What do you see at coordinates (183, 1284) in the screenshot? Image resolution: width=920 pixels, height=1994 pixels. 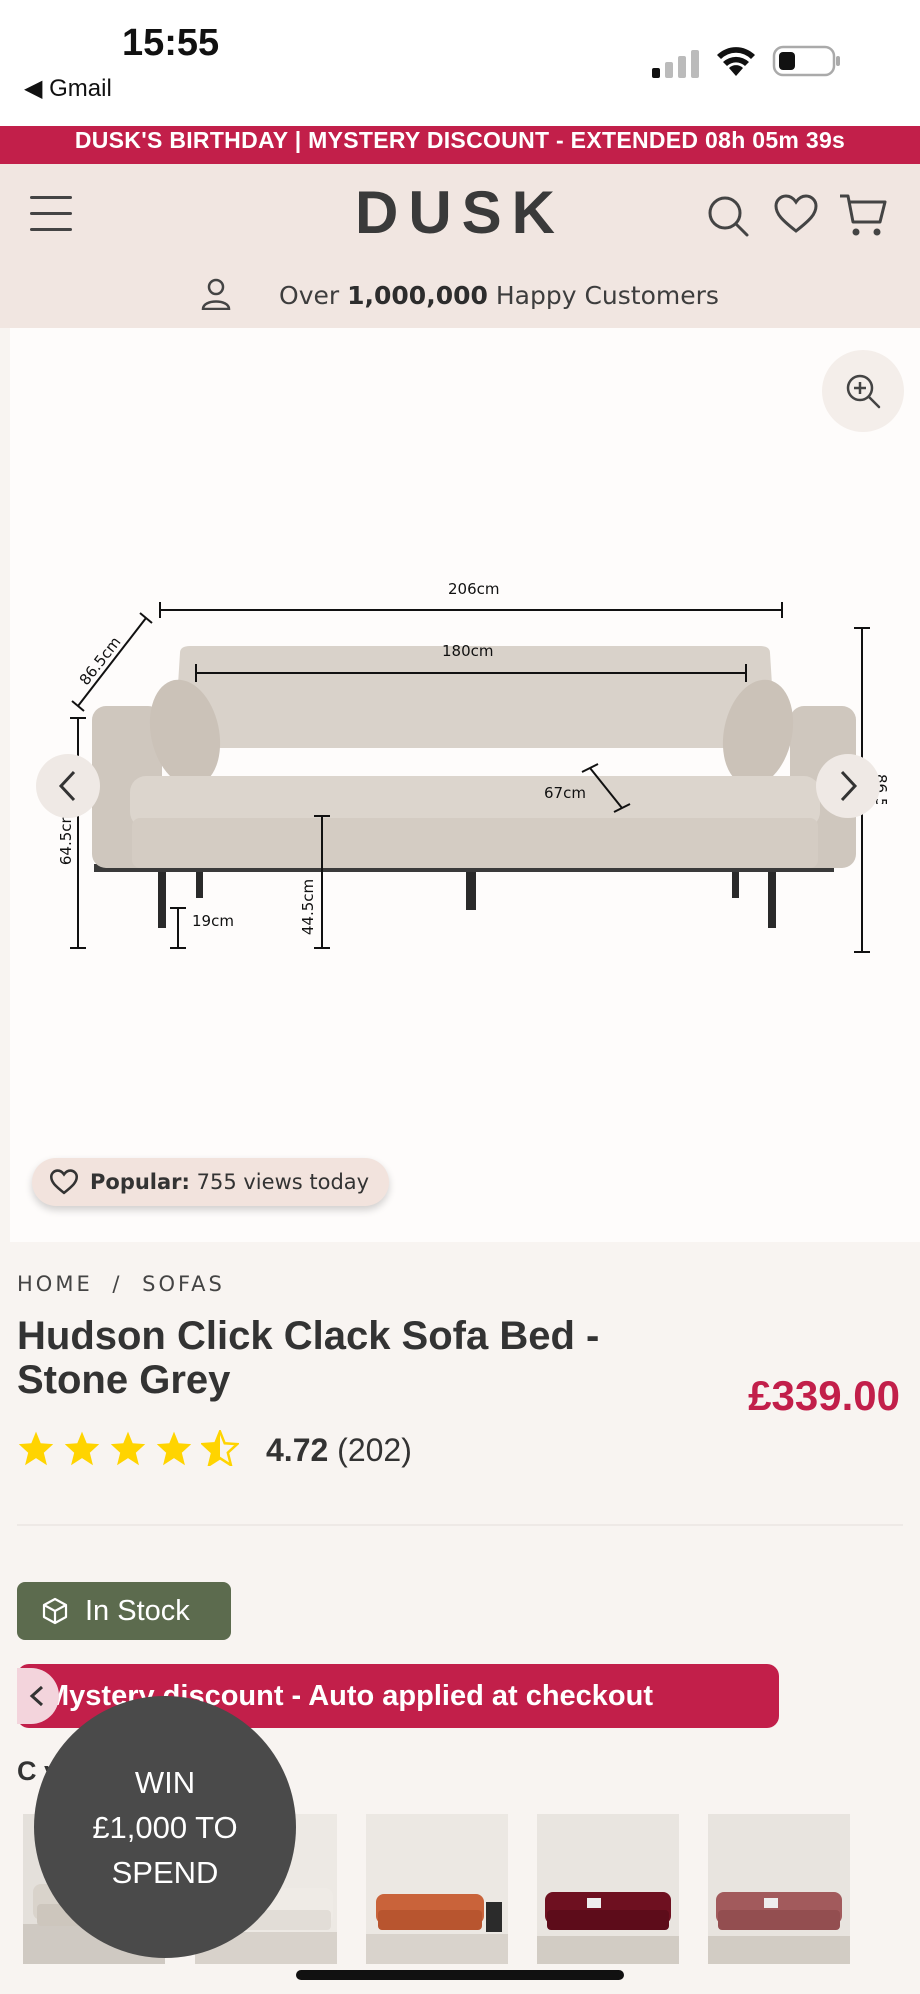 I see `breadcrumb-sofas: SOFAS` at bounding box center [183, 1284].